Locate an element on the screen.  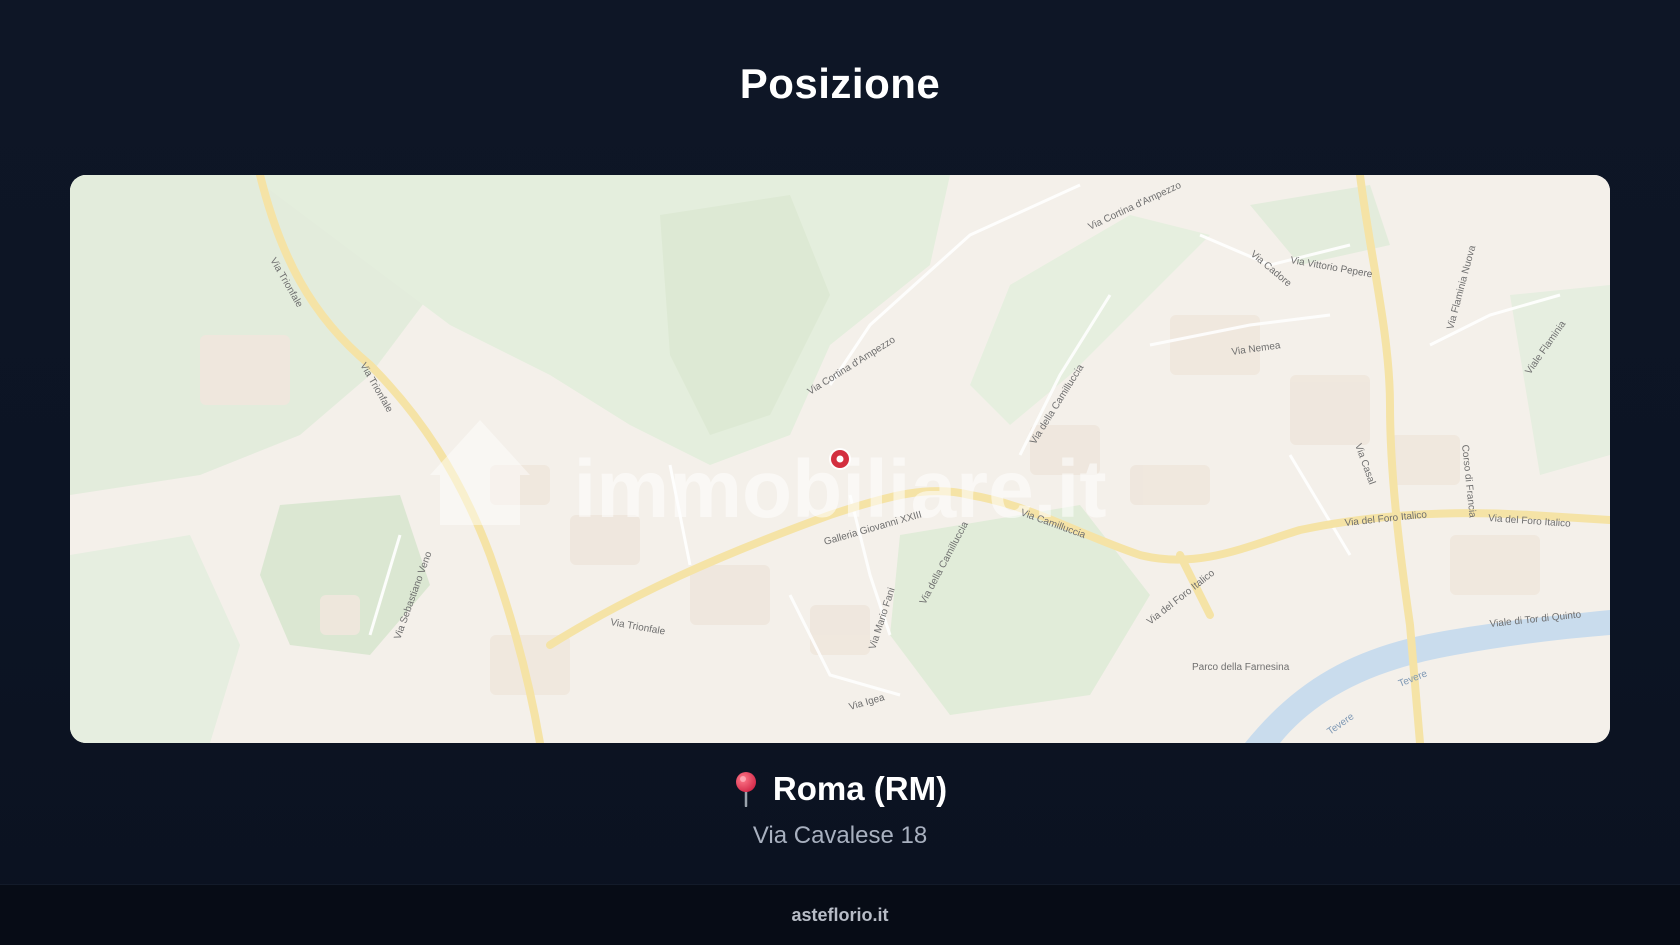
footer: asteflorio.it is located at coordinates (840, 914).